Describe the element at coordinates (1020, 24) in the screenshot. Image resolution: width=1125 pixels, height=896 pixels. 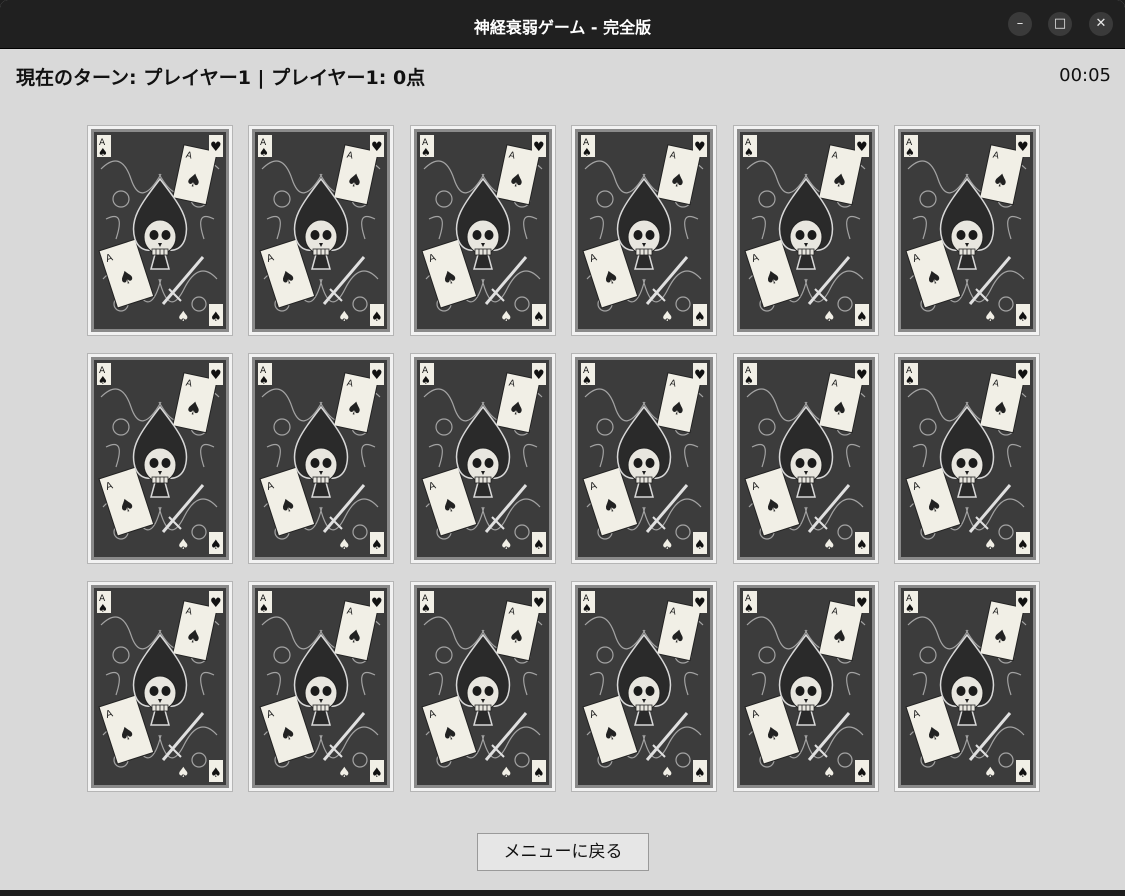
I see `minimize-button: –` at that location.